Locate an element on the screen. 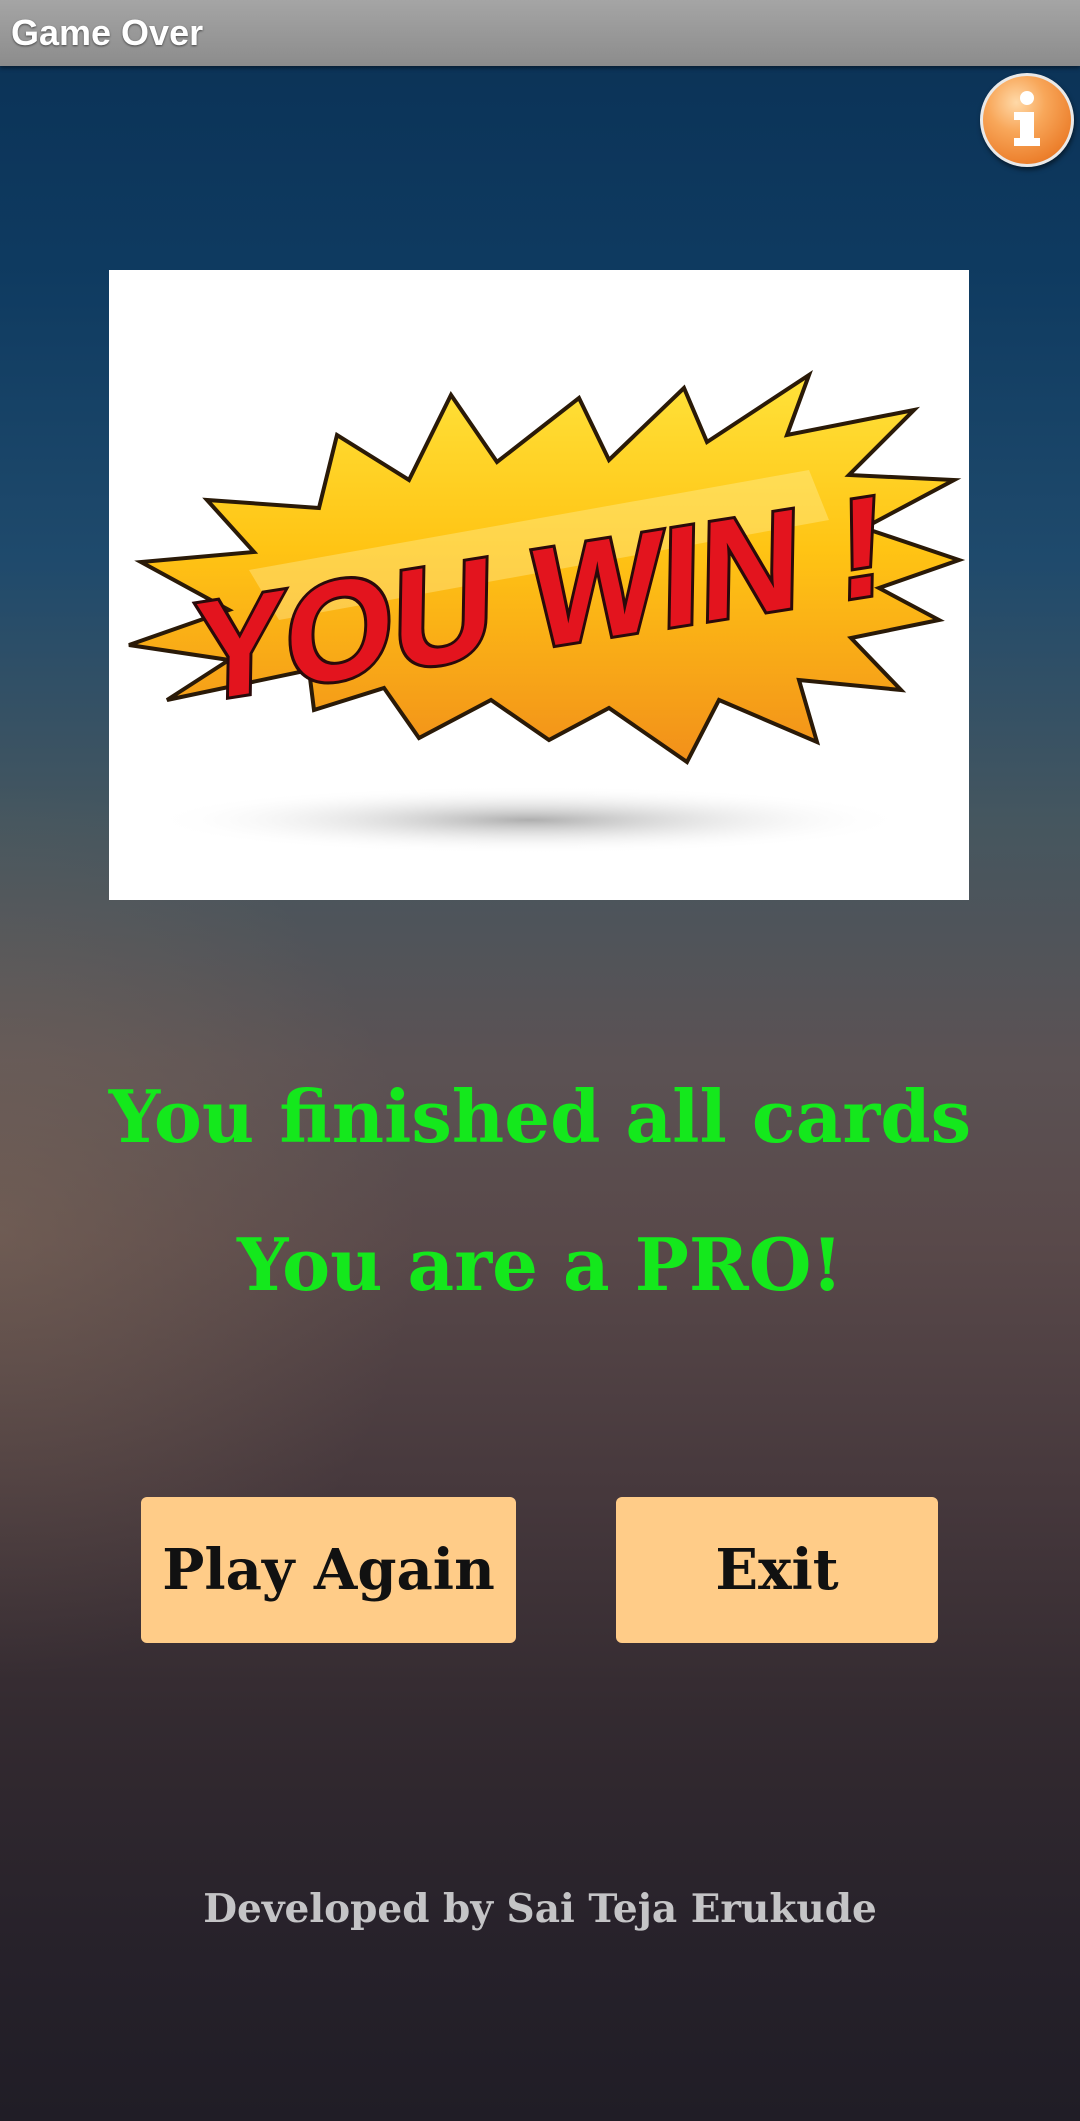 This screenshot has height=2121, width=1080. developer-credit: Developed by Sai Teja Erukude is located at coordinates (540, 1909).